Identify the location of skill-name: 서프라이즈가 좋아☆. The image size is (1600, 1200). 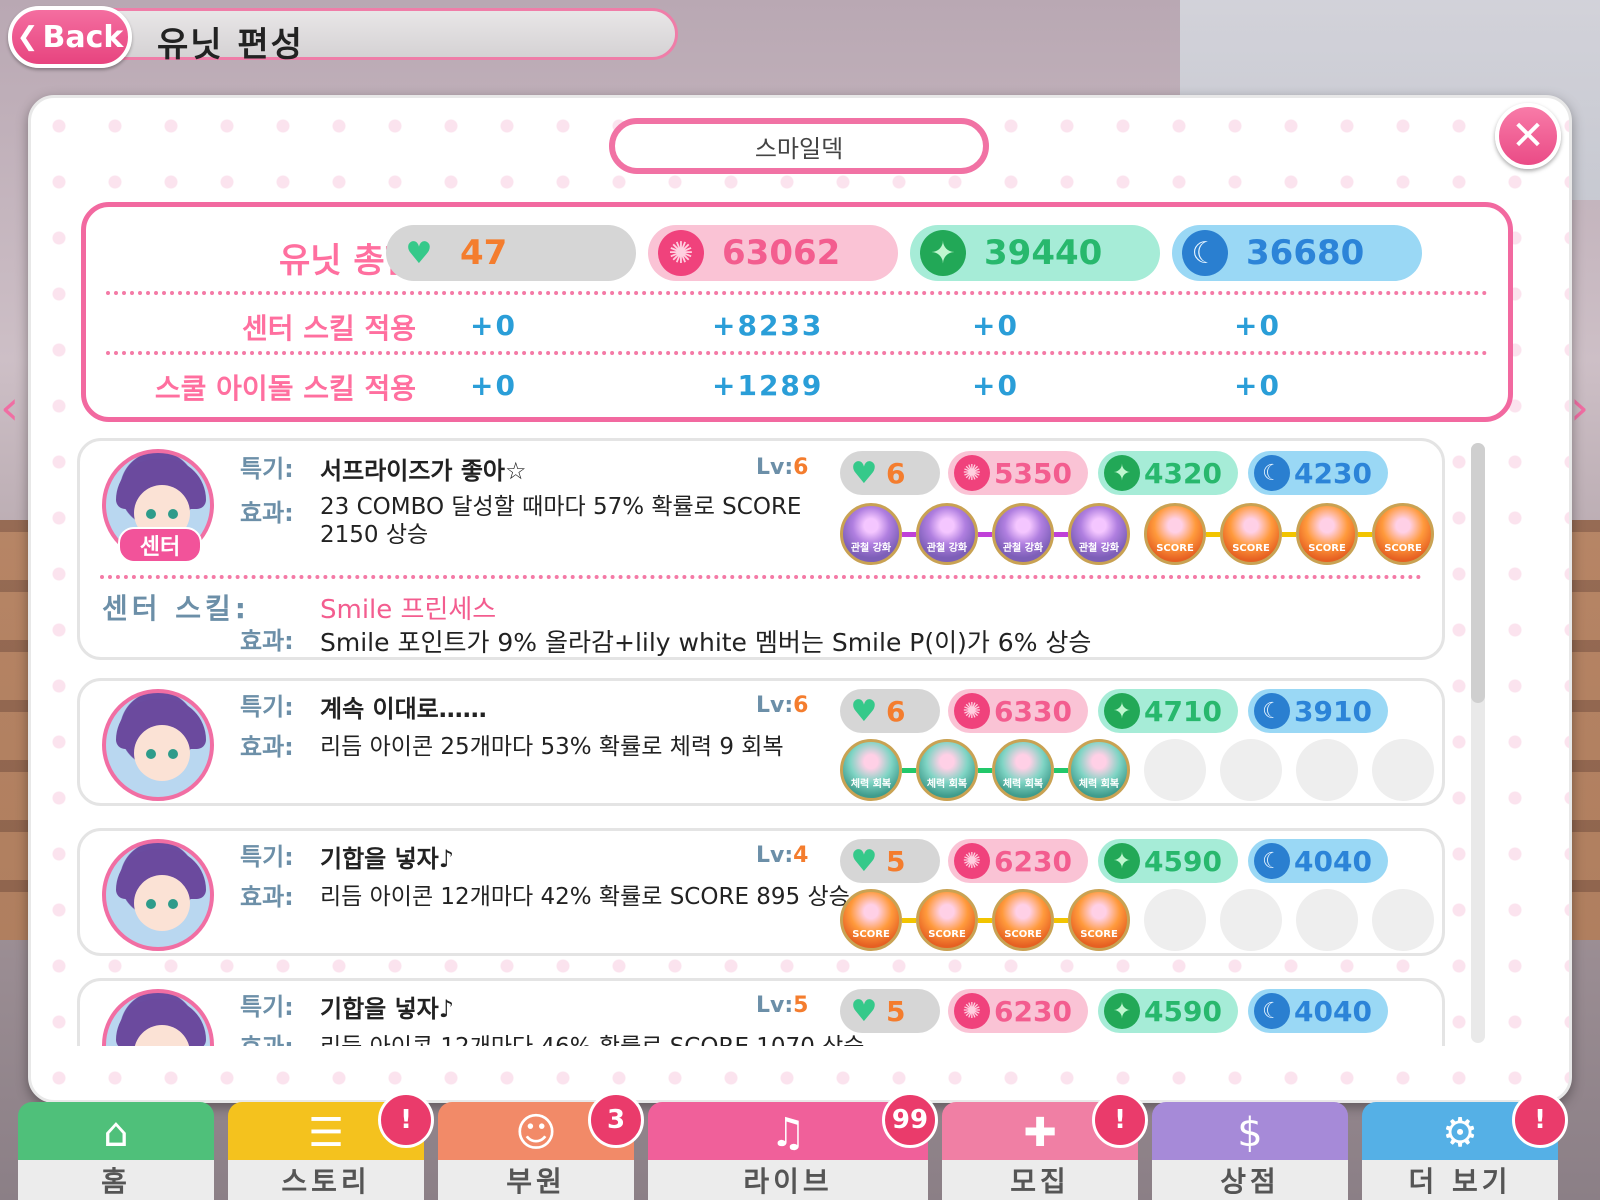
(423, 471).